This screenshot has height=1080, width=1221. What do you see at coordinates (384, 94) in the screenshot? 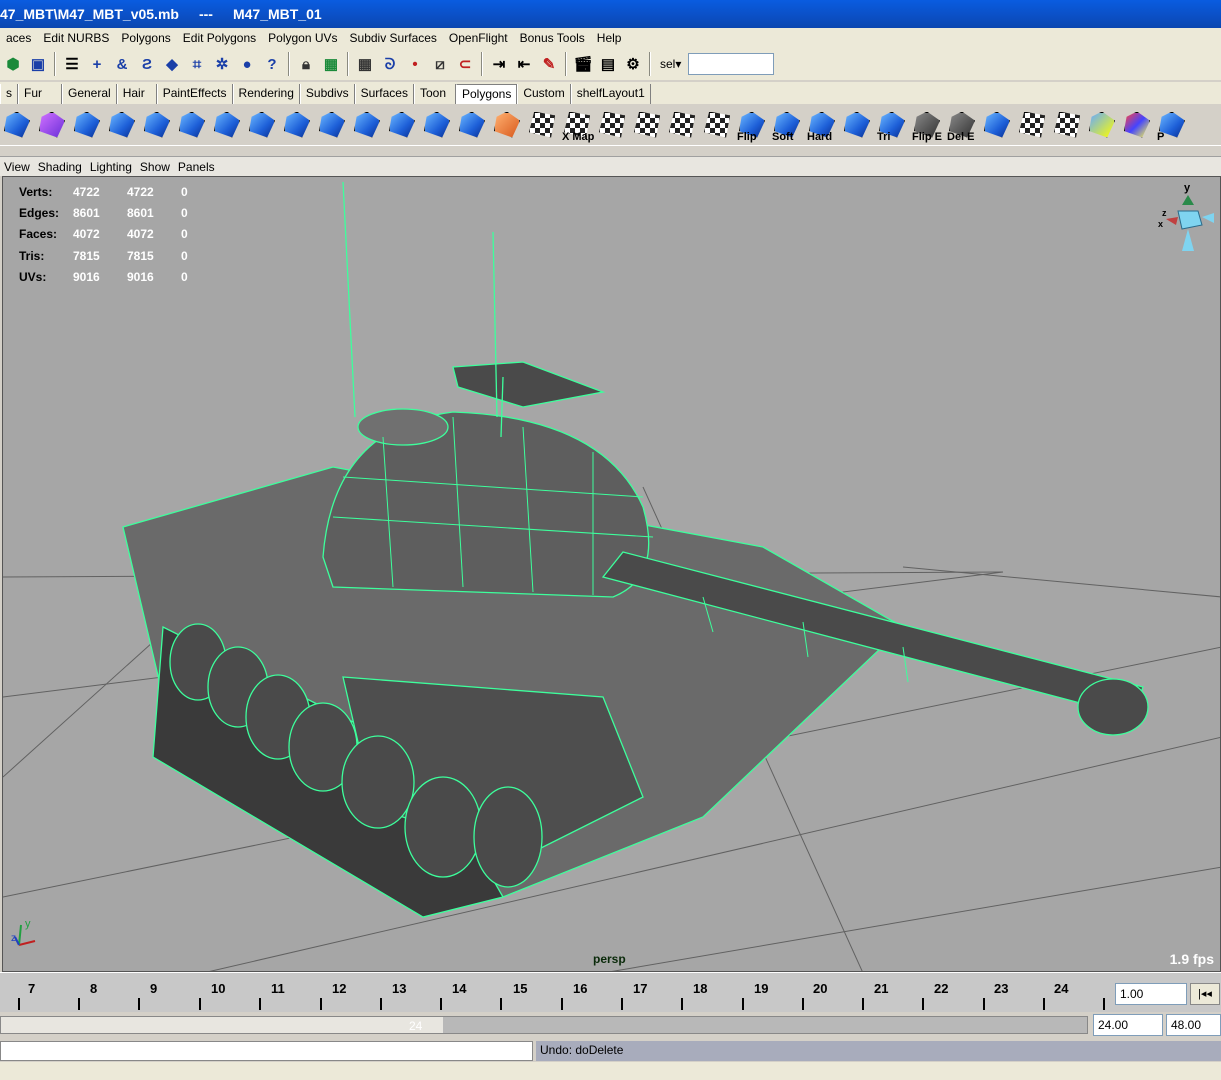
I see `shelf-tab-surfaces: Surfaces` at bounding box center [384, 94].